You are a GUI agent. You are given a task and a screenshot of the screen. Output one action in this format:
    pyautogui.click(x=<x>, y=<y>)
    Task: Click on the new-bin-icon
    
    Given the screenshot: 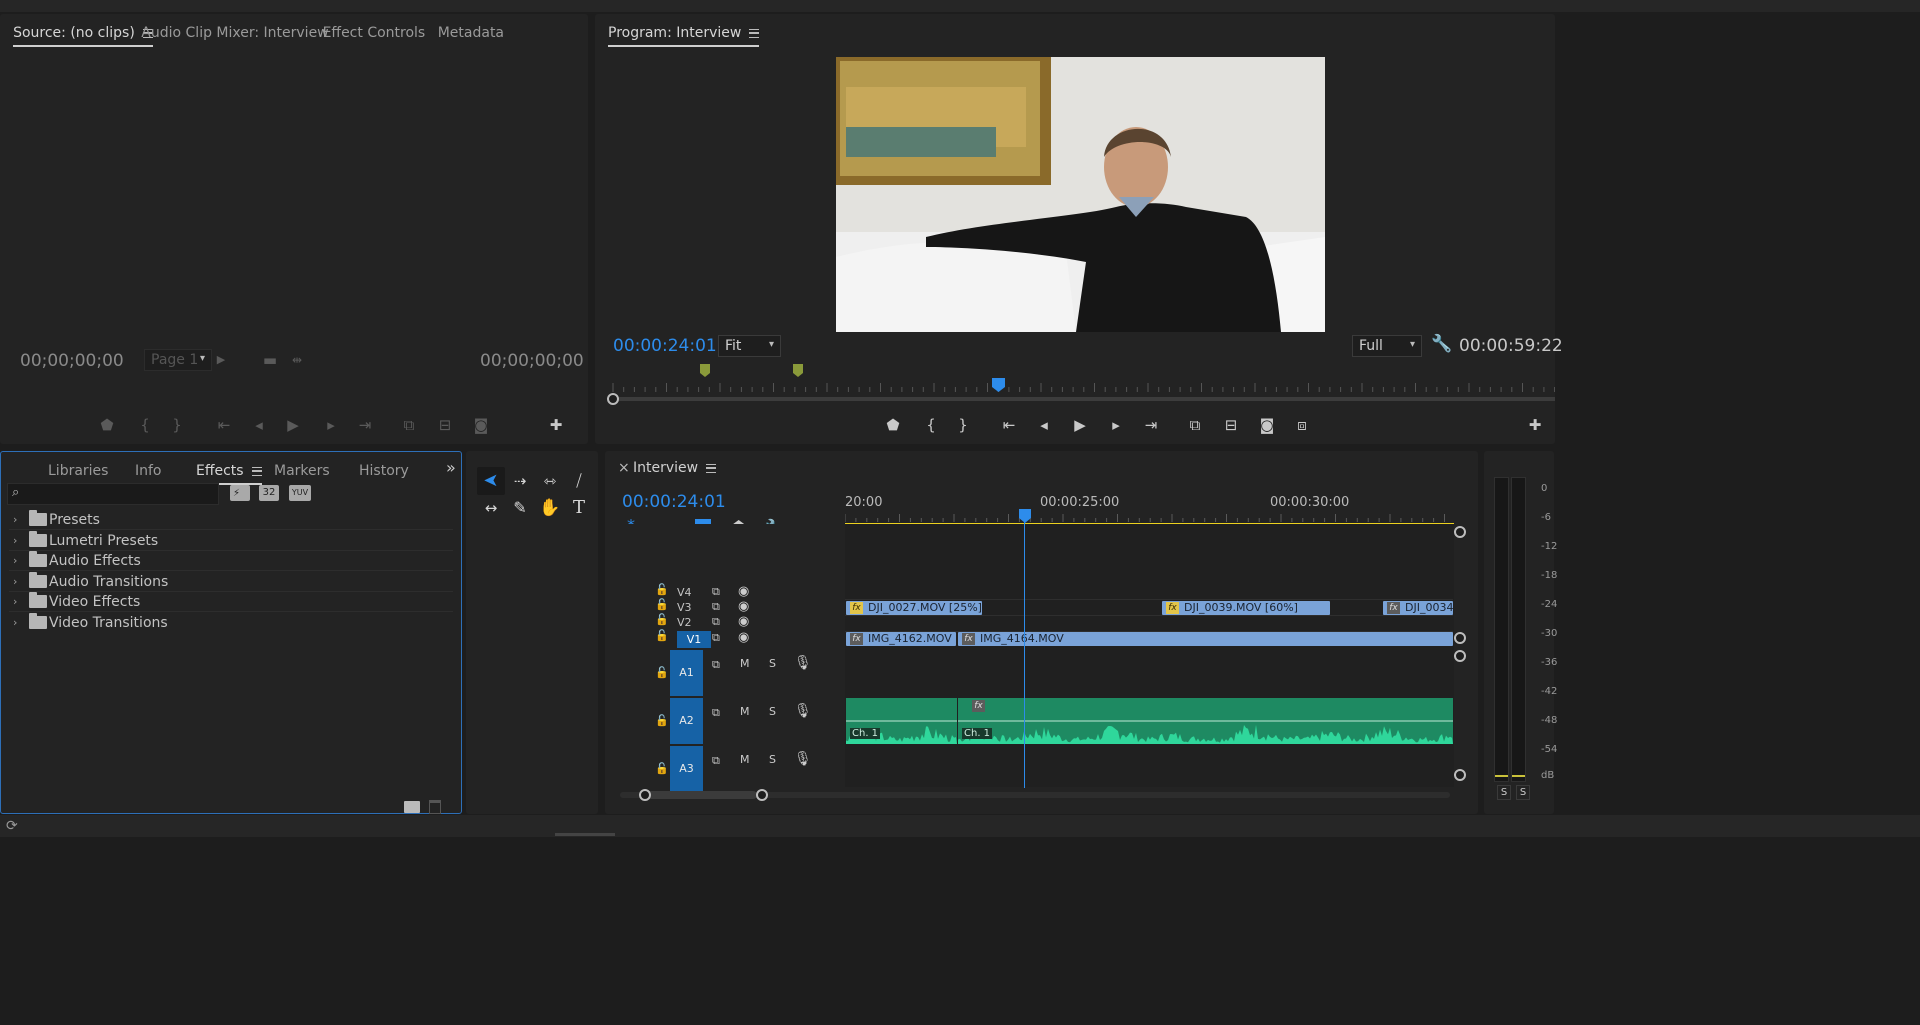 What is the action you would take?
    pyautogui.click(x=412, y=807)
    